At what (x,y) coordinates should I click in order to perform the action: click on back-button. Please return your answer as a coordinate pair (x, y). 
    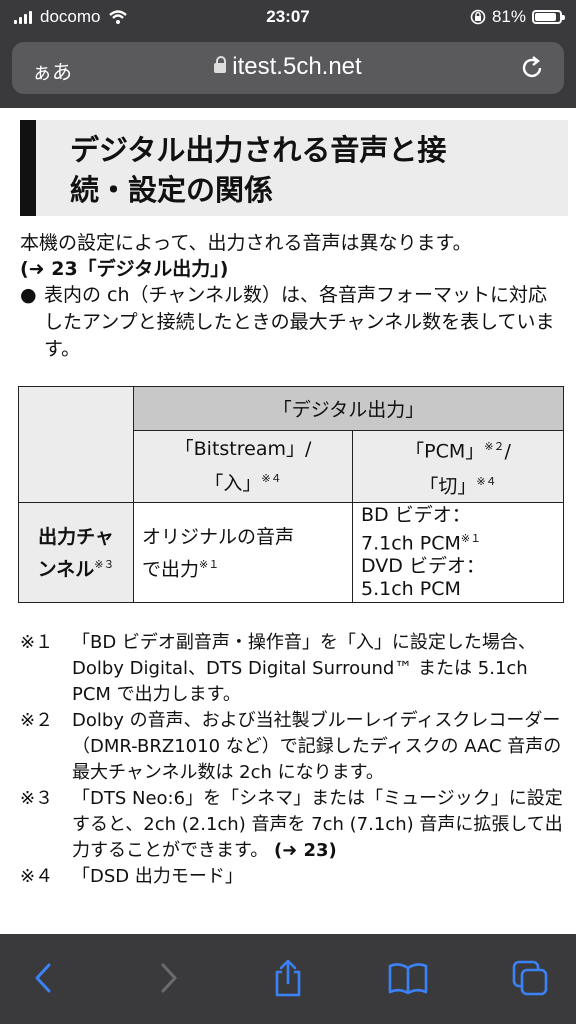
    Looking at the image, I should click on (44, 978).